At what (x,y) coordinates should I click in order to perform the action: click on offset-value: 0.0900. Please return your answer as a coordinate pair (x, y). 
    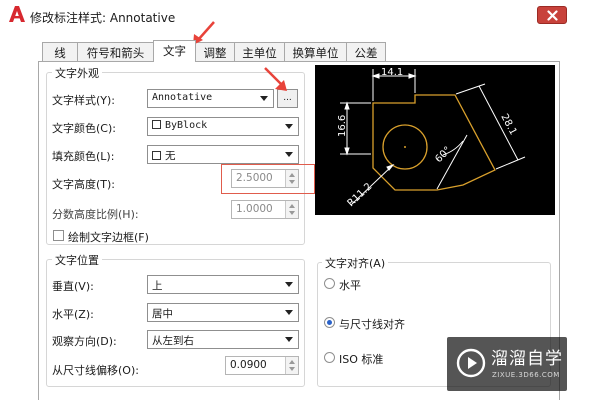
    Looking at the image, I should click on (248, 365).